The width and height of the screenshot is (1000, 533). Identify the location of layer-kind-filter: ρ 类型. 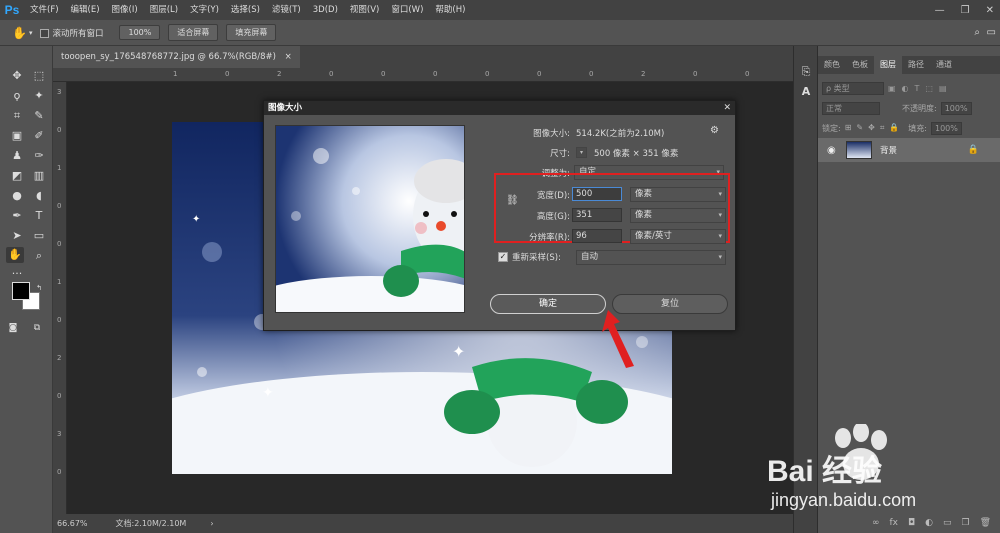
(853, 88).